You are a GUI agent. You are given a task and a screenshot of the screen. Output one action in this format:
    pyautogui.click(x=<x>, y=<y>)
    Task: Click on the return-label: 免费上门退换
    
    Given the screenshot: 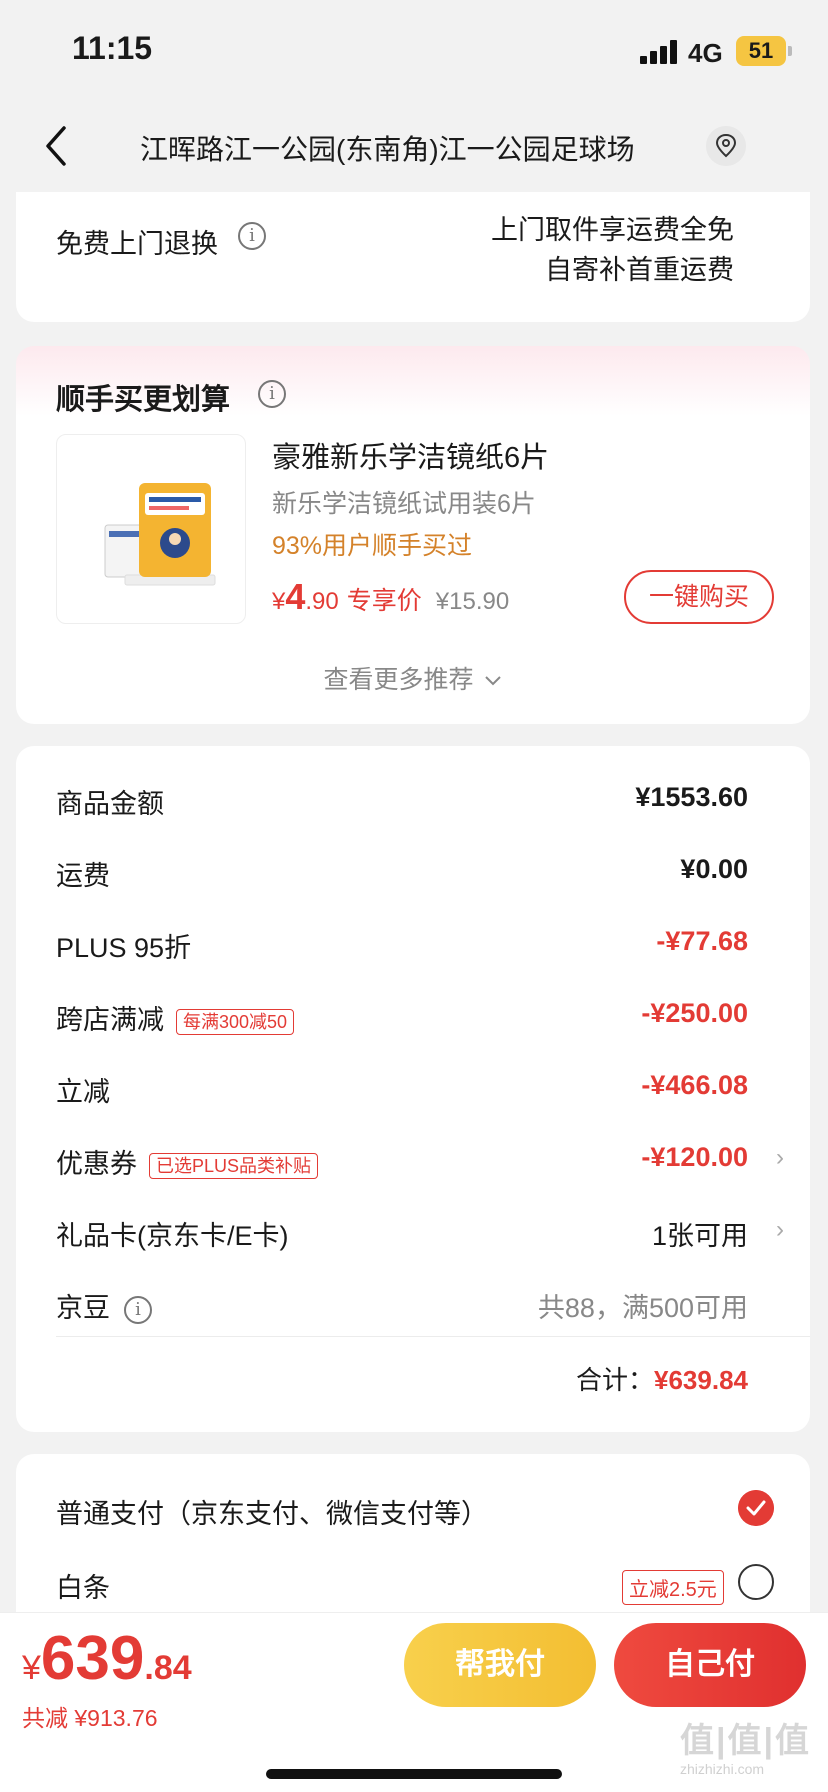 What is the action you would take?
    pyautogui.click(x=137, y=244)
    